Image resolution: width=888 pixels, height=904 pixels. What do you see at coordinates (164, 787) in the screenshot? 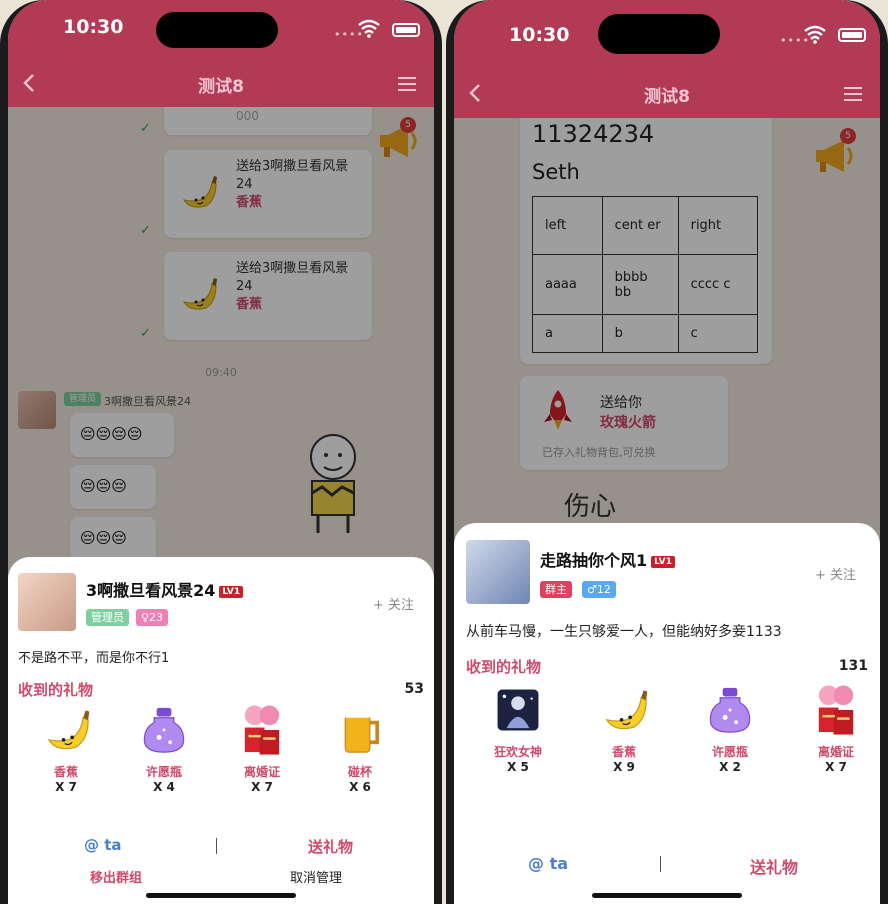
I see `gift-qty: X 4` at bounding box center [164, 787].